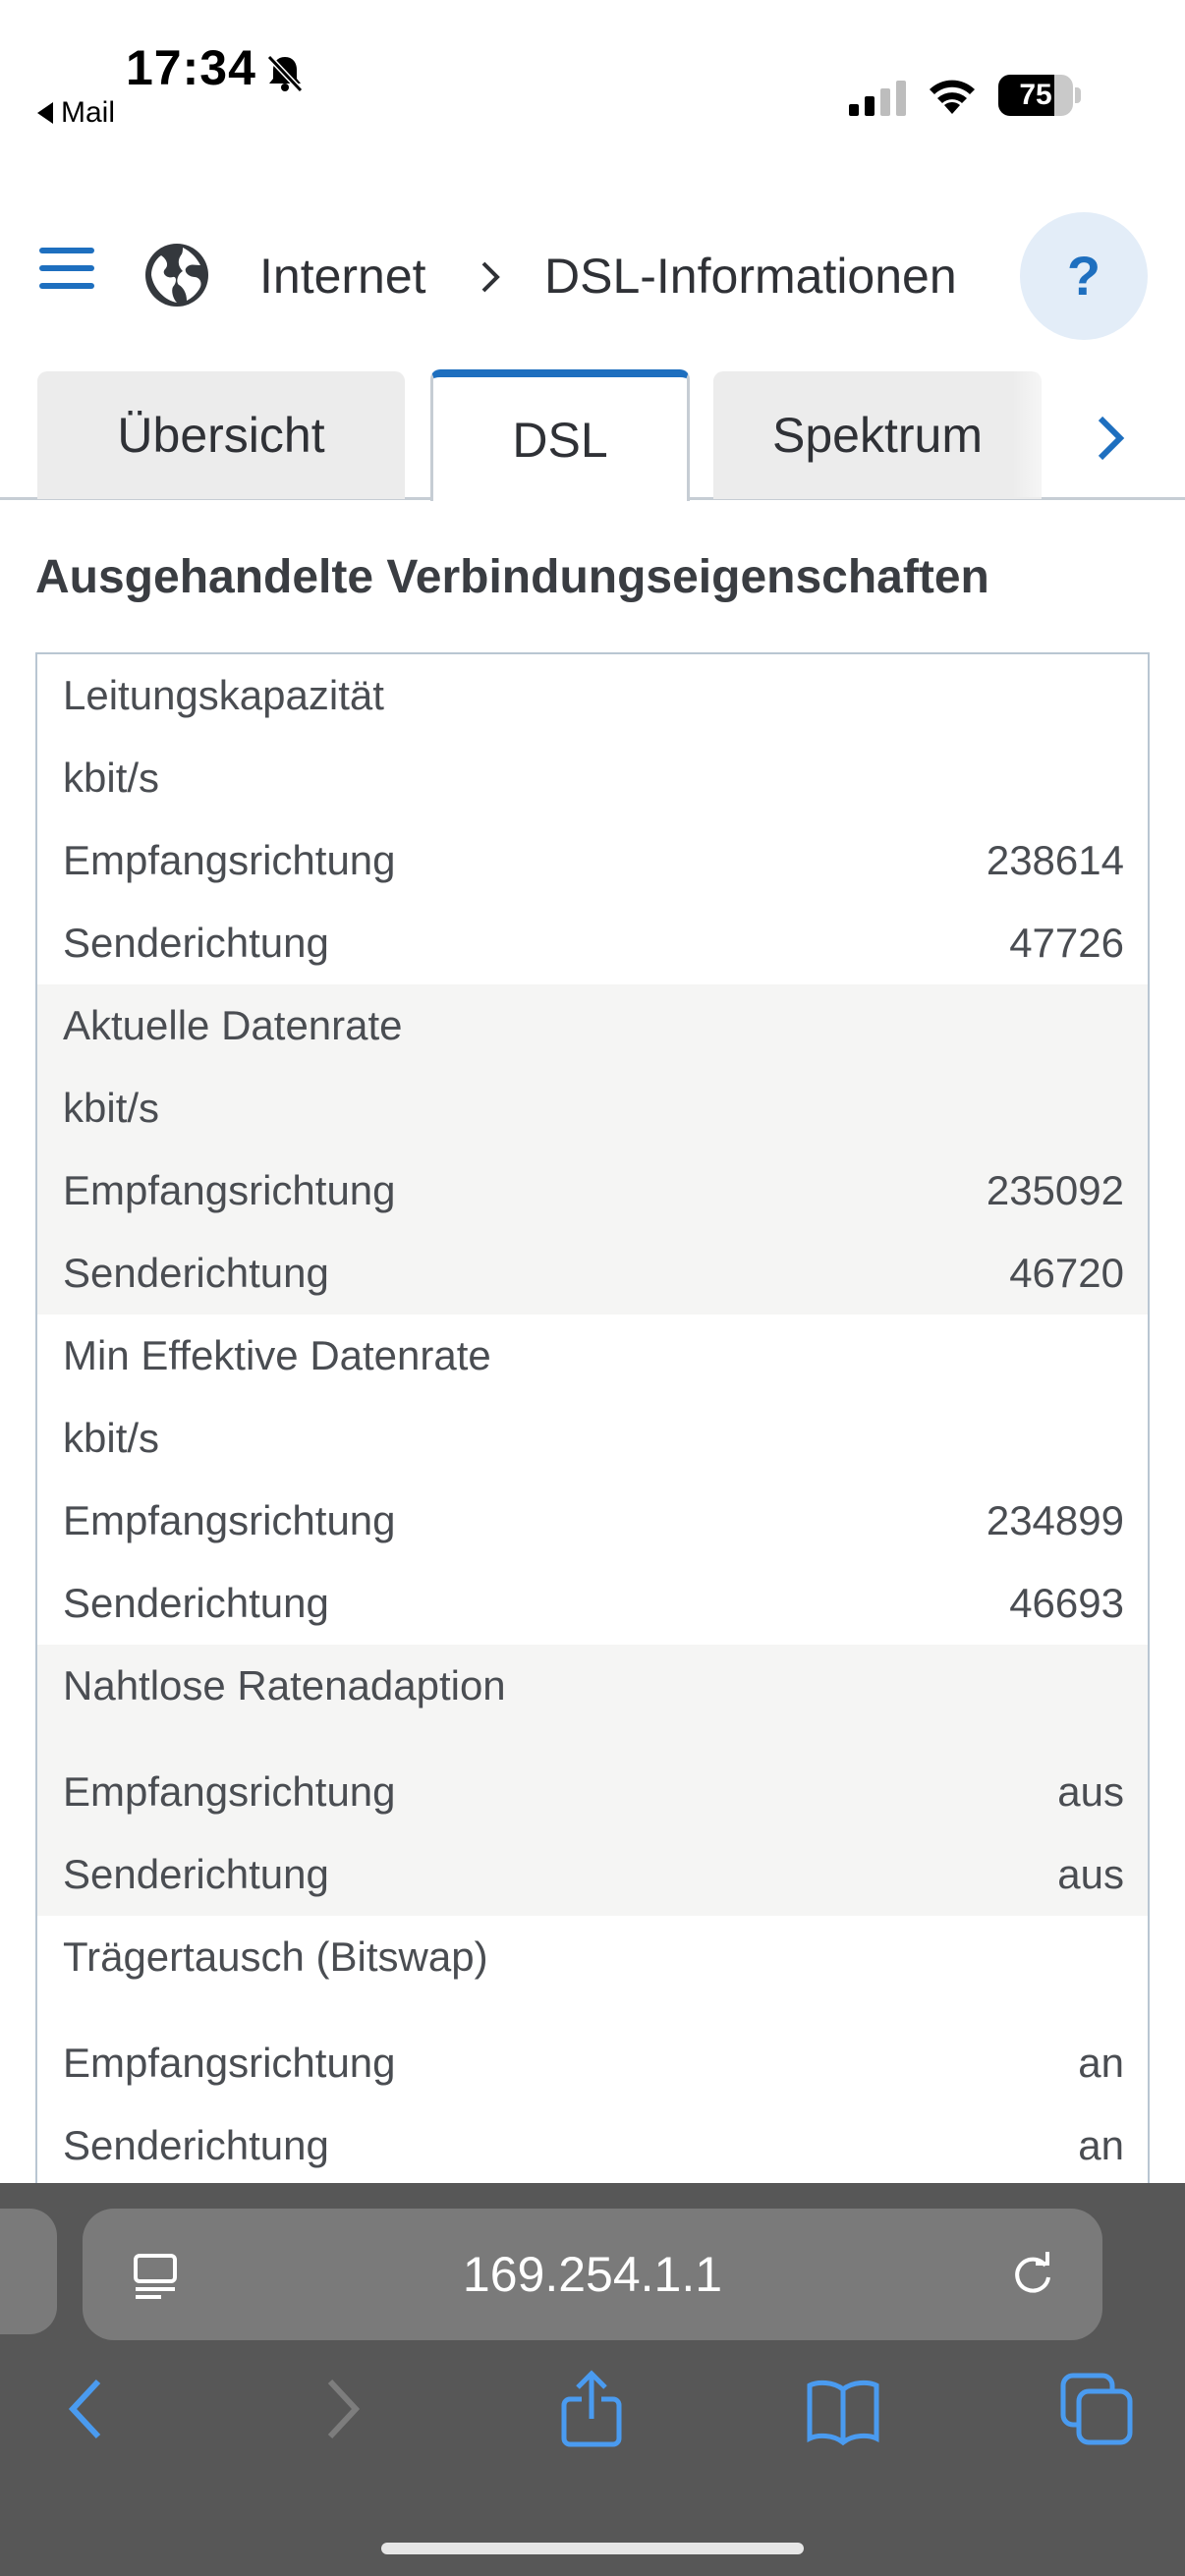  What do you see at coordinates (68, 268) in the screenshot?
I see `menu-icon` at bounding box center [68, 268].